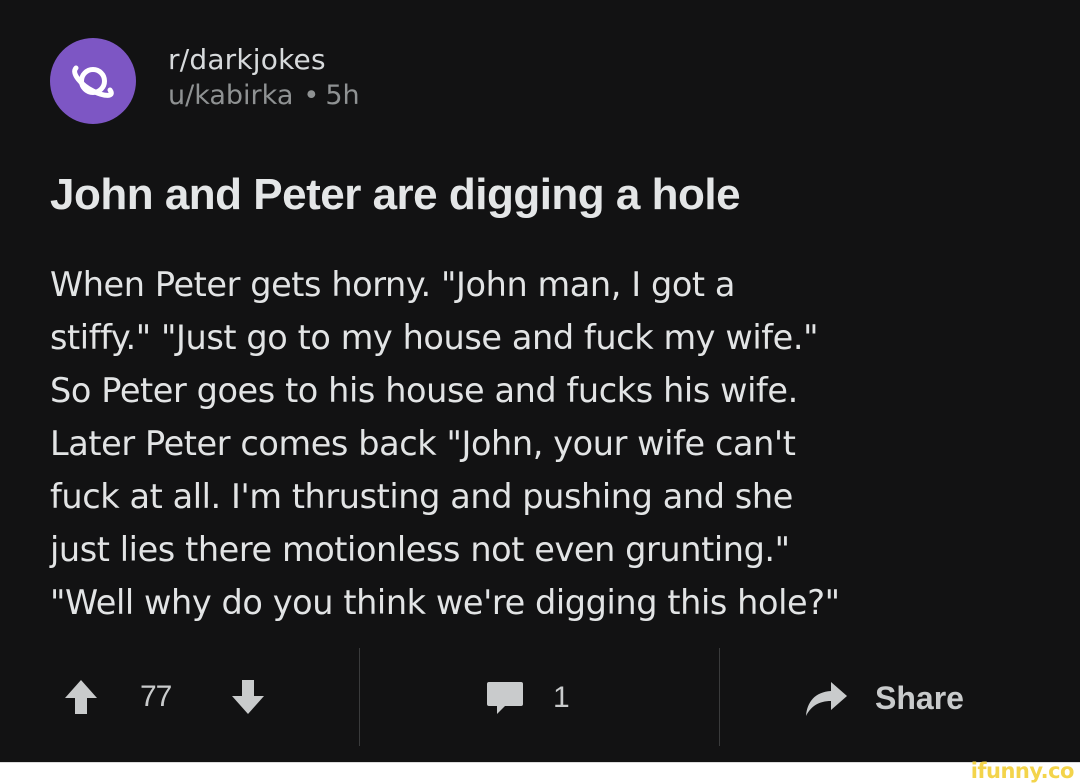 Image resolution: width=1080 pixels, height=784 pixels. Describe the element at coordinates (1022, 771) in the screenshot. I see `ifunny-watermark: ifunny.co` at that location.